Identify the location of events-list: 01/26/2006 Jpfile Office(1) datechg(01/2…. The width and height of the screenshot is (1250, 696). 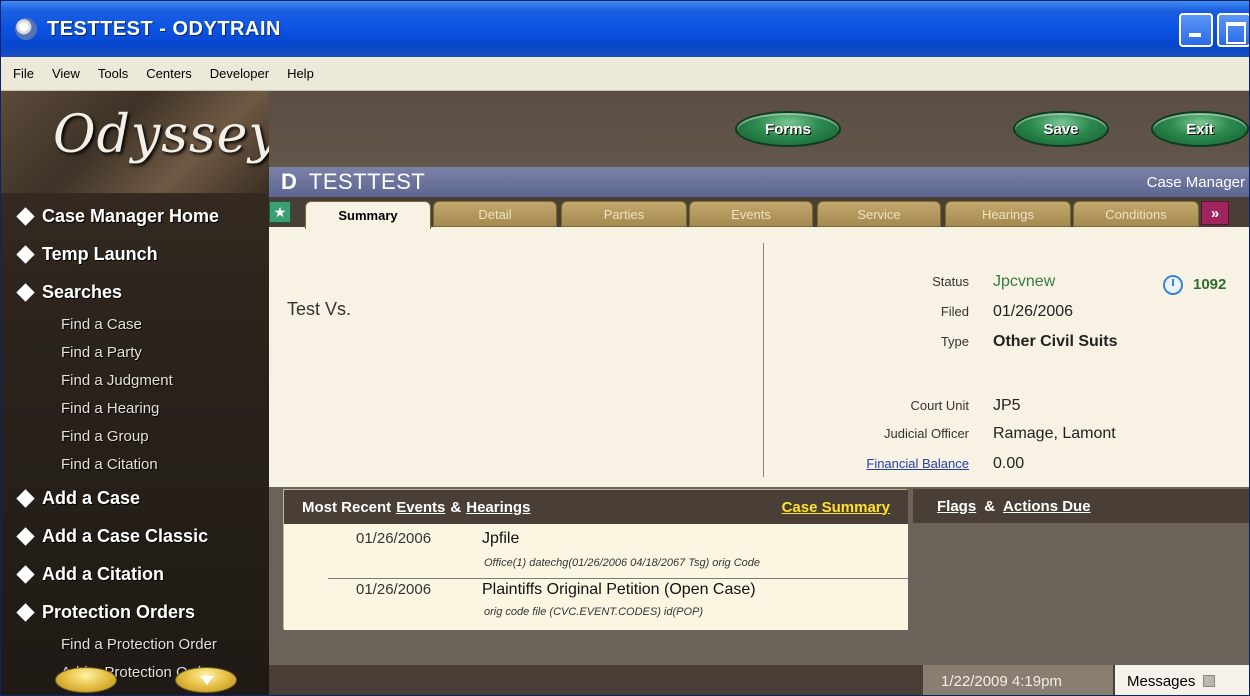
(596, 577).